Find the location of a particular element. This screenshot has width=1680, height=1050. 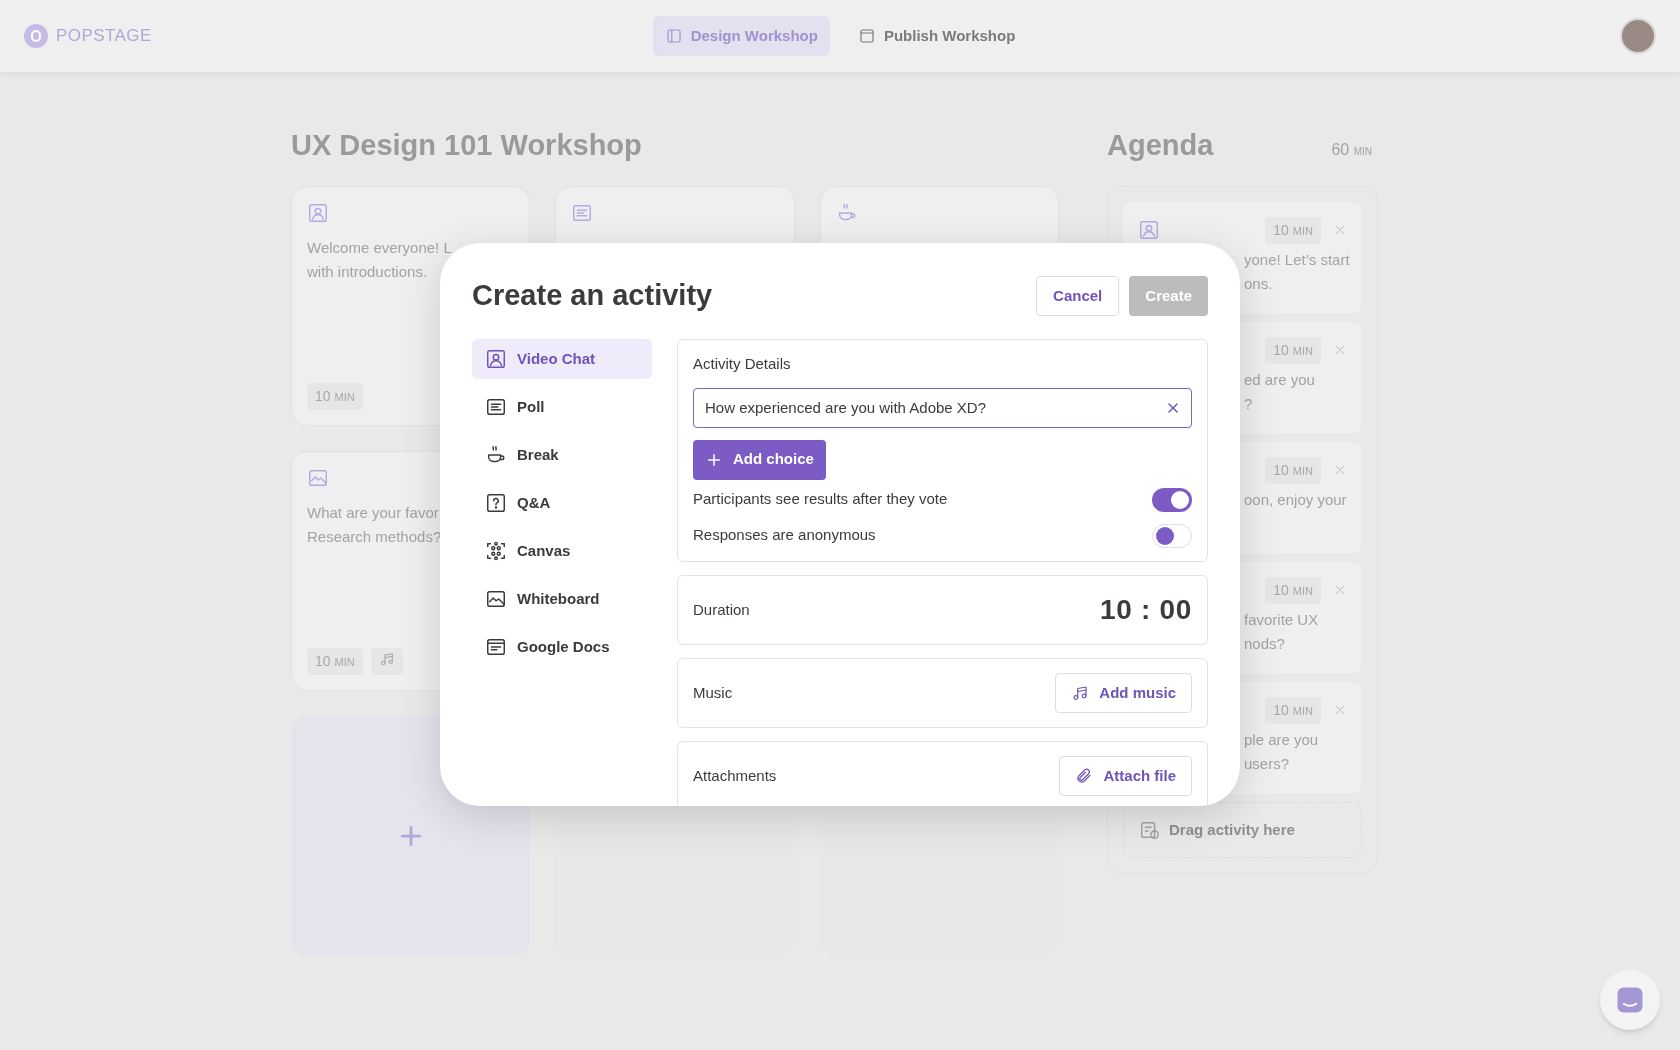

cancel-button: Cancel is located at coordinates (1078, 296).